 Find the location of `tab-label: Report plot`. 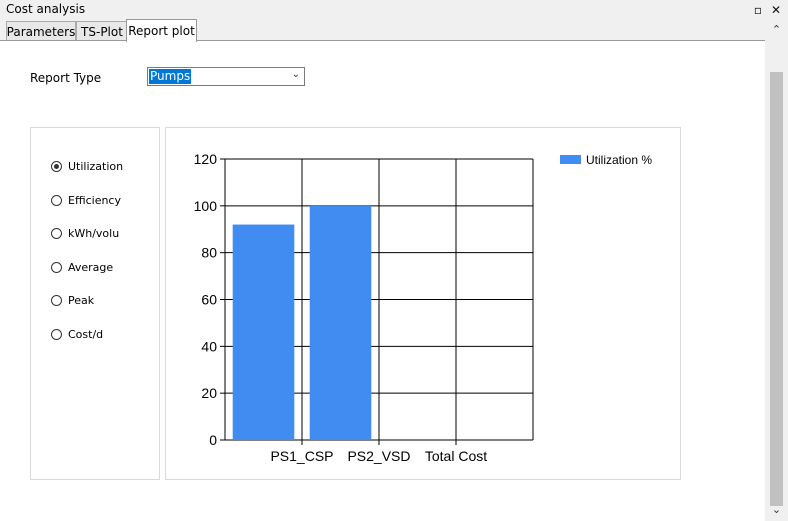

tab-label: Report plot is located at coordinates (161, 31).